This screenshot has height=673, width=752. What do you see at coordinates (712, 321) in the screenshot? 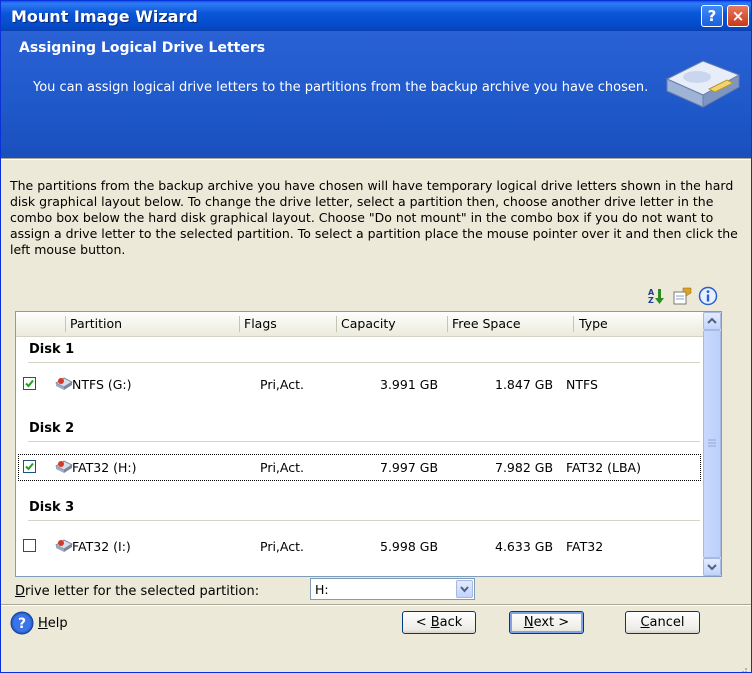
I see `scroll-up-button` at bounding box center [712, 321].